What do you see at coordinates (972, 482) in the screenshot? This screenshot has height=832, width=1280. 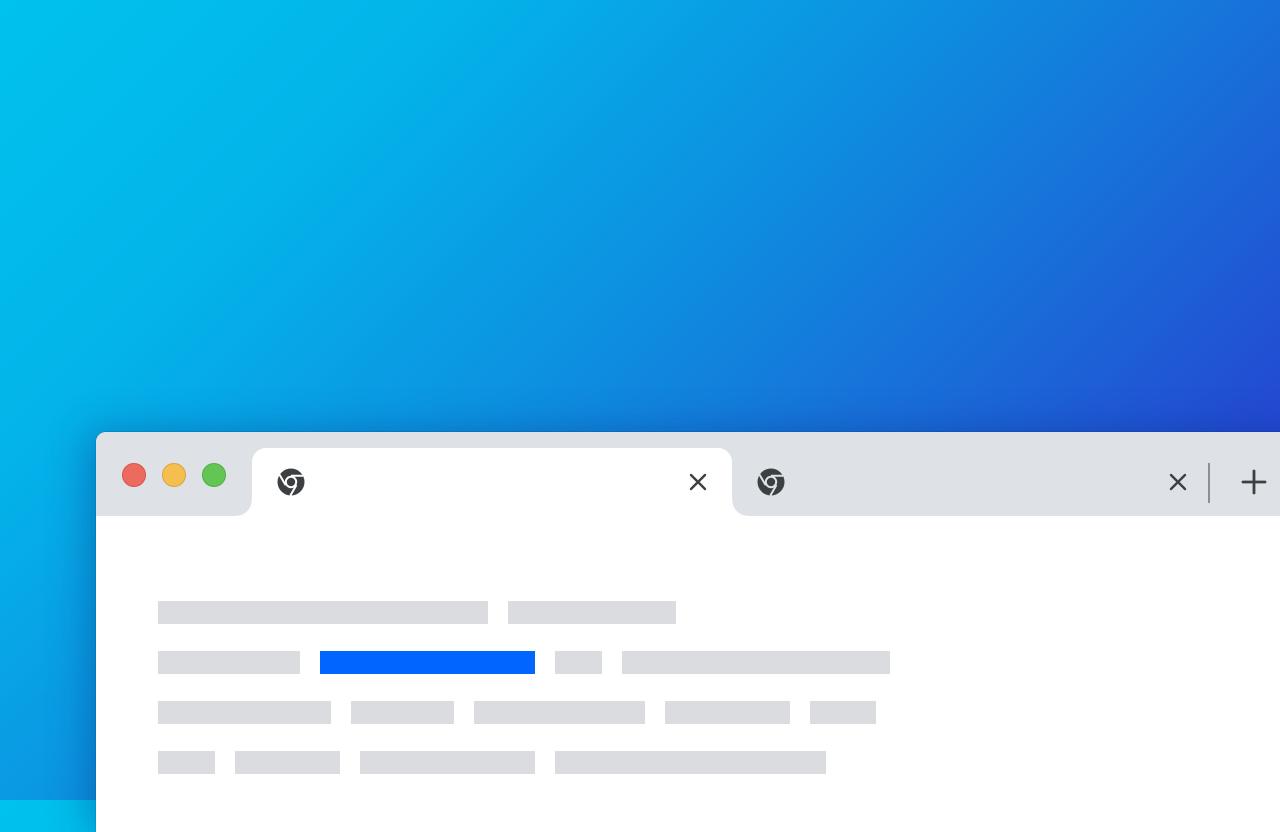 I see `tab-inactive` at bounding box center [972, 482].